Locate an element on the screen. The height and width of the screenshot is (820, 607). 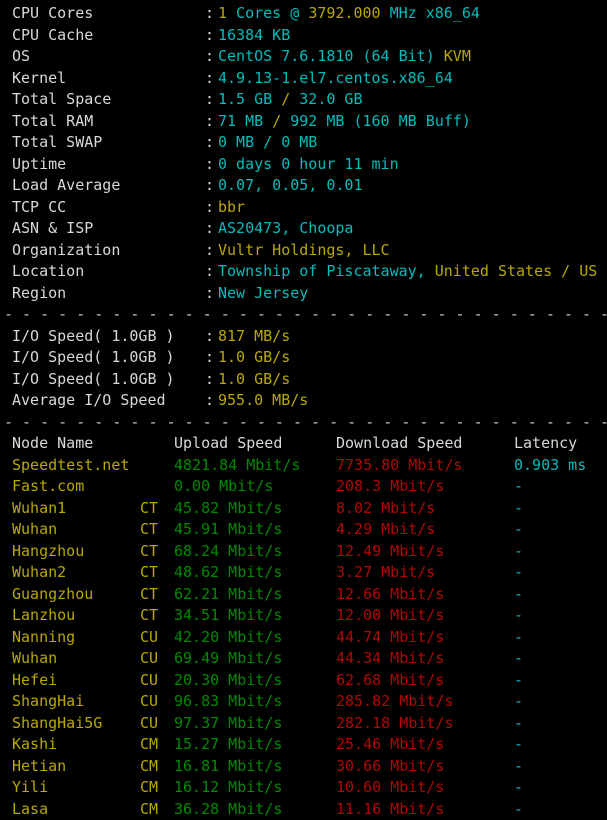
speedtest-row: LasaCM36.28 Mbit/s11.16 Mbit/s- is located at coordinates (309, 809).